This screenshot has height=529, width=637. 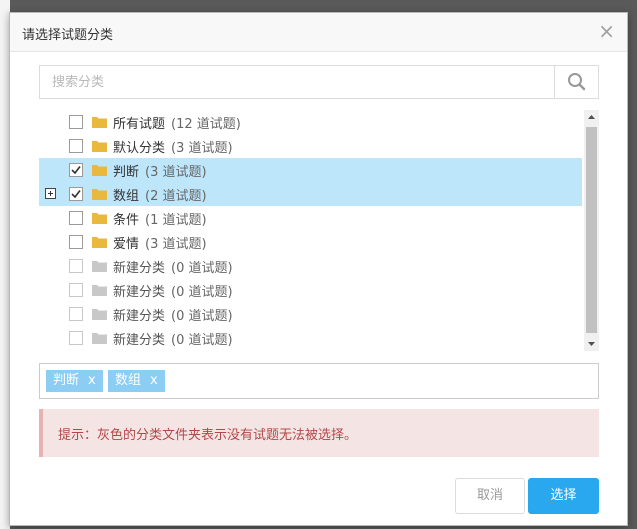 I want to click on node-label: 所有试题 (12 道试题), so click(x=177, y=122).